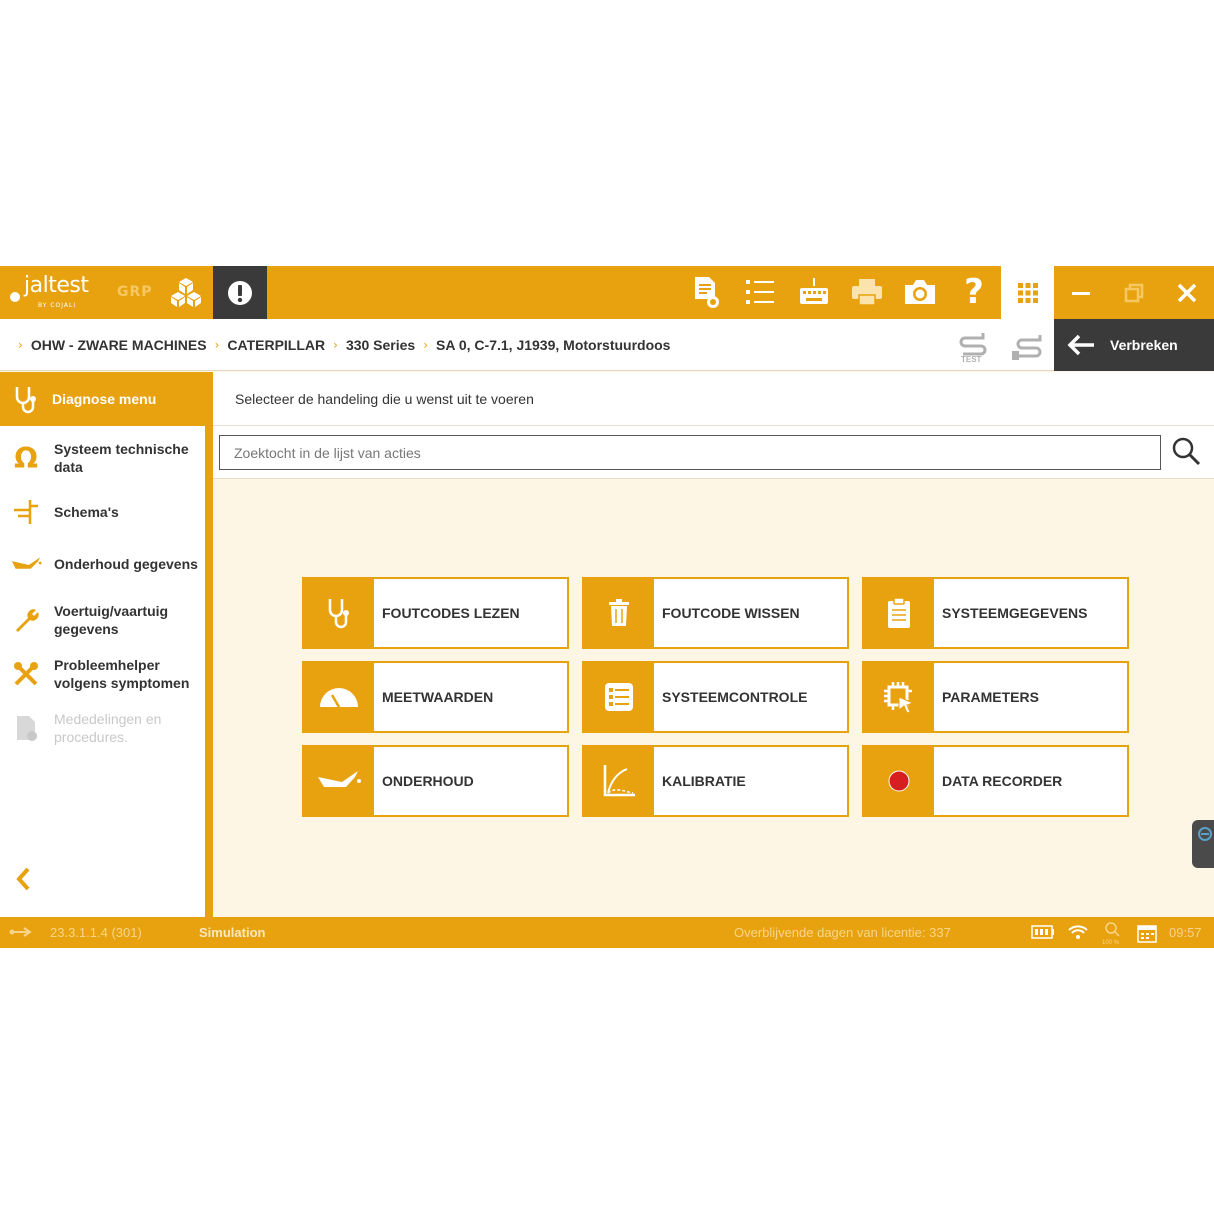  Describe the element at coordinates (126, 564) in the screenshot. I see `sidebar-item-label: Onderhoud gegevens` at that location.